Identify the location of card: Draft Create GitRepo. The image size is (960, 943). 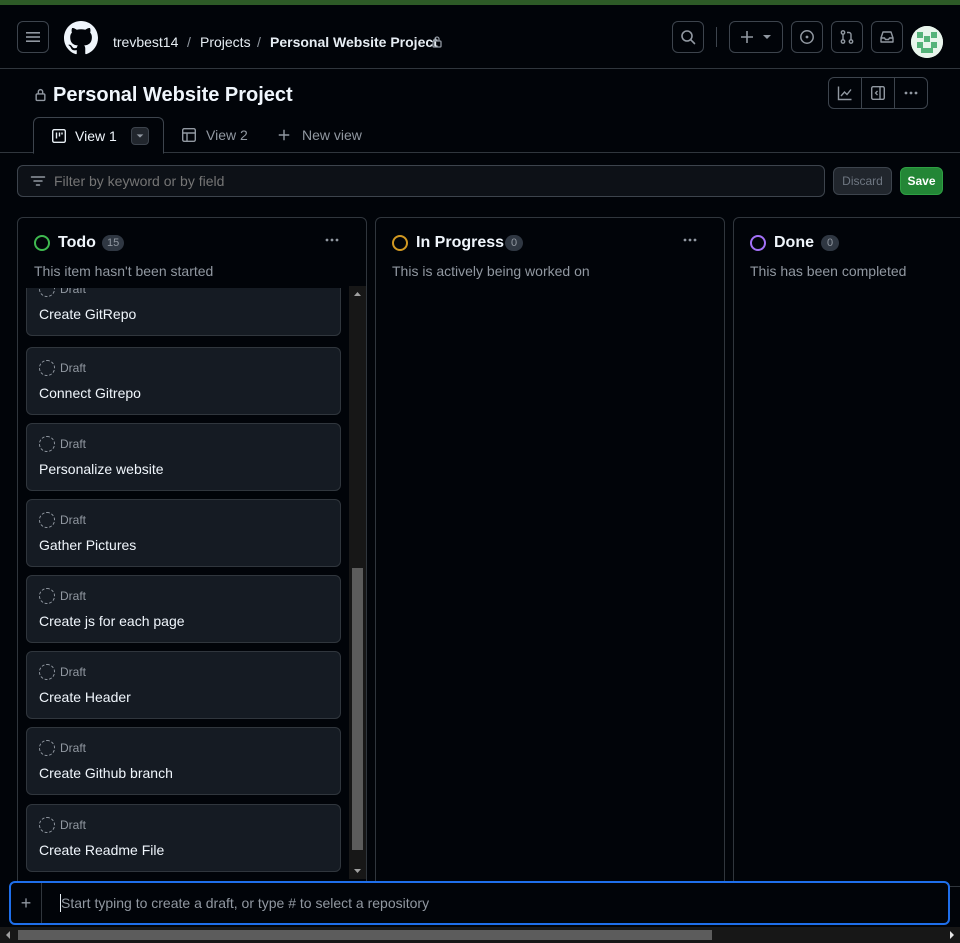
(183, 312).